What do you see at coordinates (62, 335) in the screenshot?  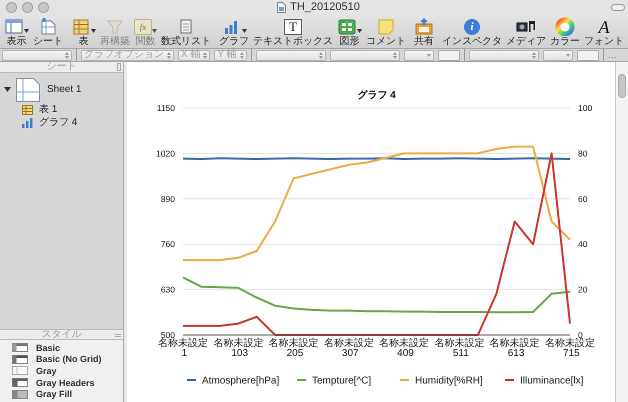 I see `panel-header: スタイル` at bounding box center [62, 335].